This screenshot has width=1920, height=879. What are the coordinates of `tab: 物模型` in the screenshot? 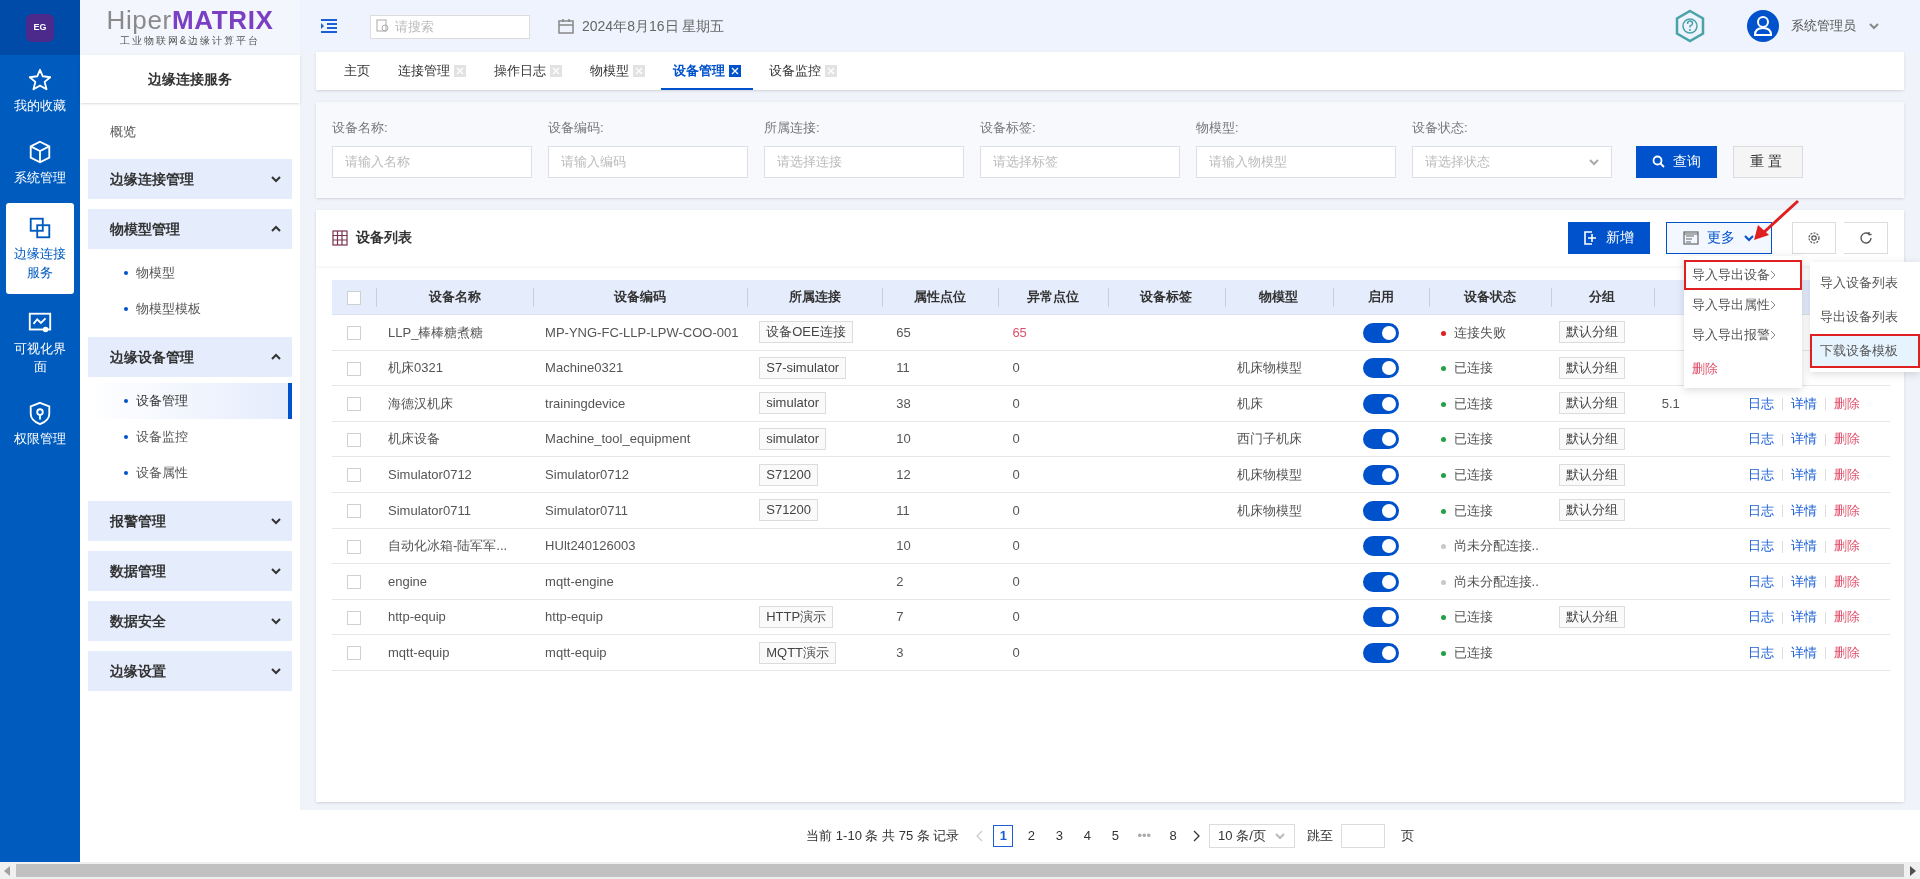 It's located at (617, 72).